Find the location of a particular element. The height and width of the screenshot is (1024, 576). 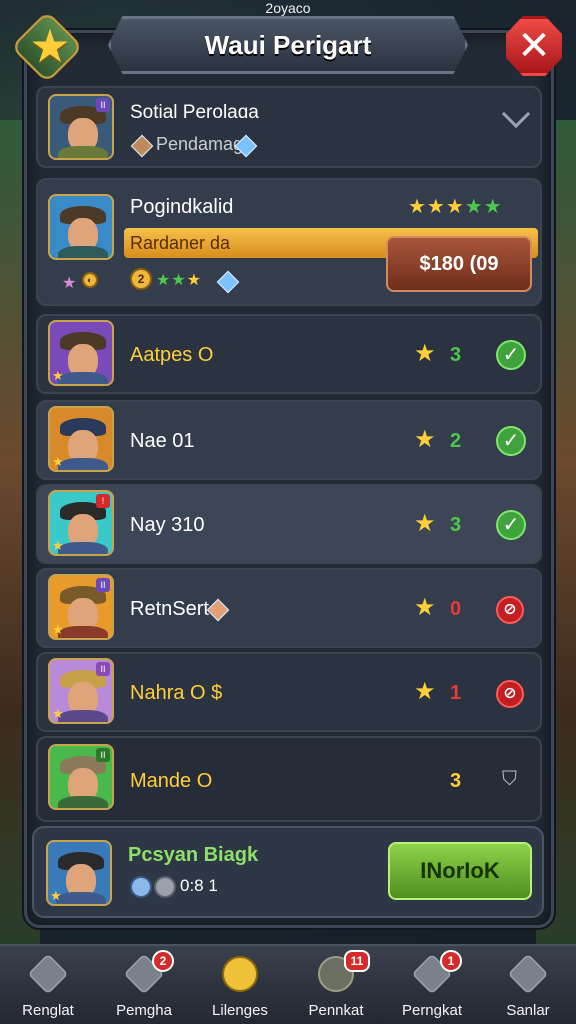

notification-badge: 1 is located at coordinates (451, 961).